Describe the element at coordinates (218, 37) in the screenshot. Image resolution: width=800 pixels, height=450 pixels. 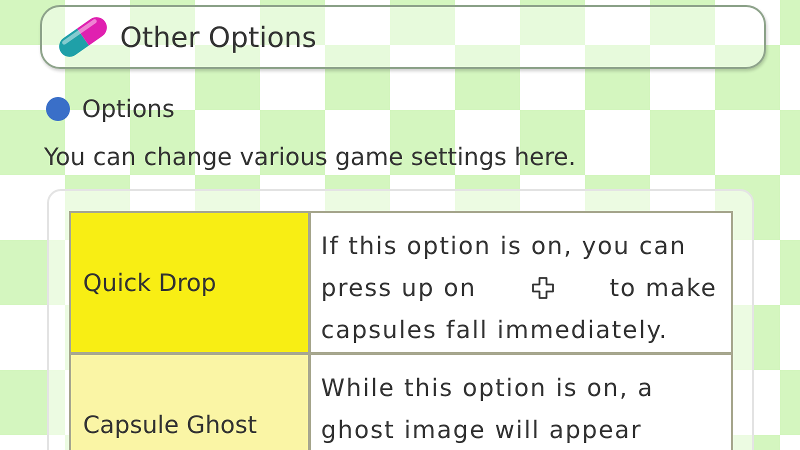
I see `page-title: Other Options` at that location.